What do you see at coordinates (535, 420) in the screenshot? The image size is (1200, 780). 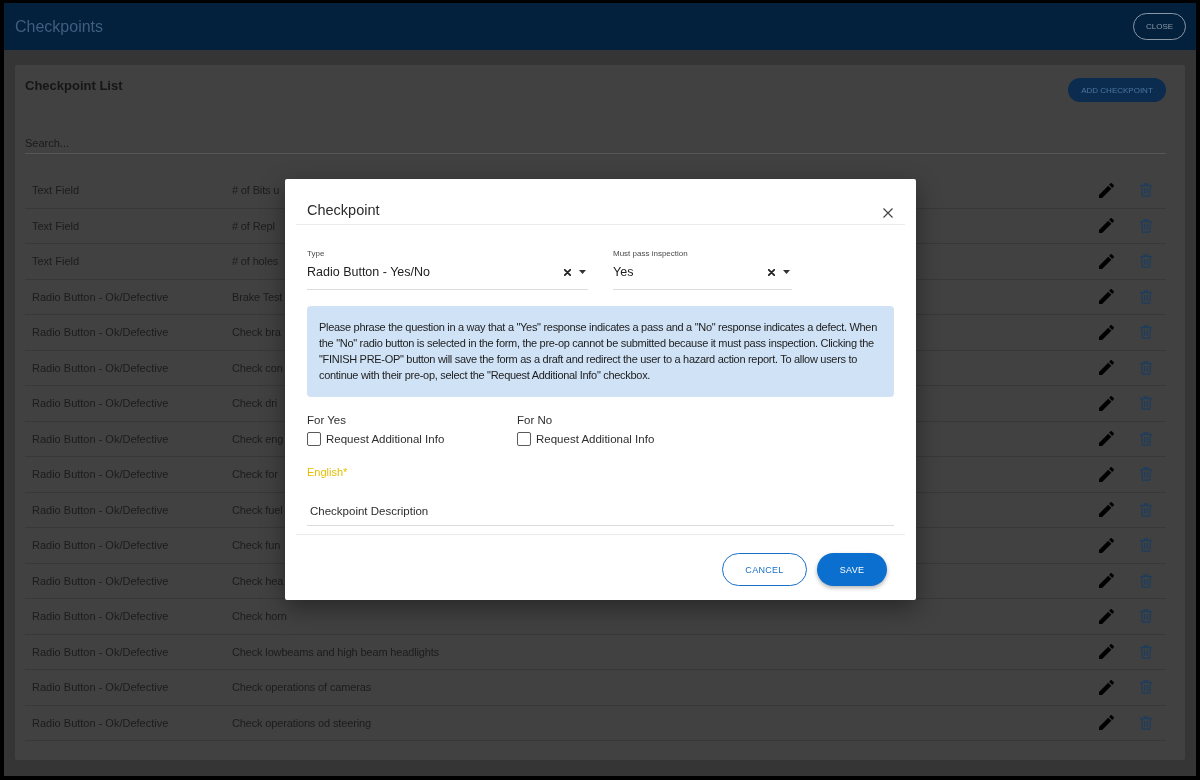 I see `option-heading: For No` at bounding box center [535, 420].